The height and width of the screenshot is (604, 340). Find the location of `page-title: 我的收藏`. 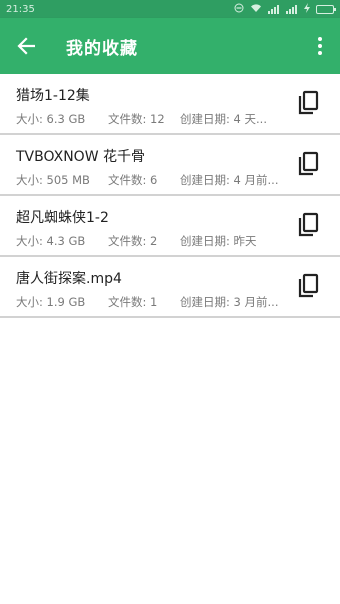

page-title: 我的收藏 is located at coordinates (102, 48).